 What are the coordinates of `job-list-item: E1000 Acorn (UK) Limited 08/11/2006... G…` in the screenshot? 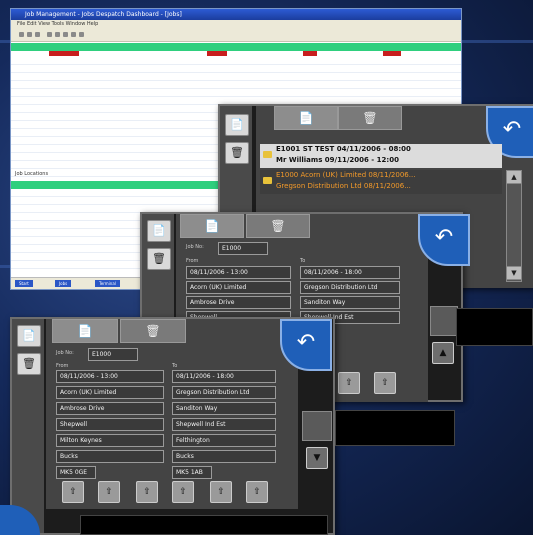 It's located at (381, 182).